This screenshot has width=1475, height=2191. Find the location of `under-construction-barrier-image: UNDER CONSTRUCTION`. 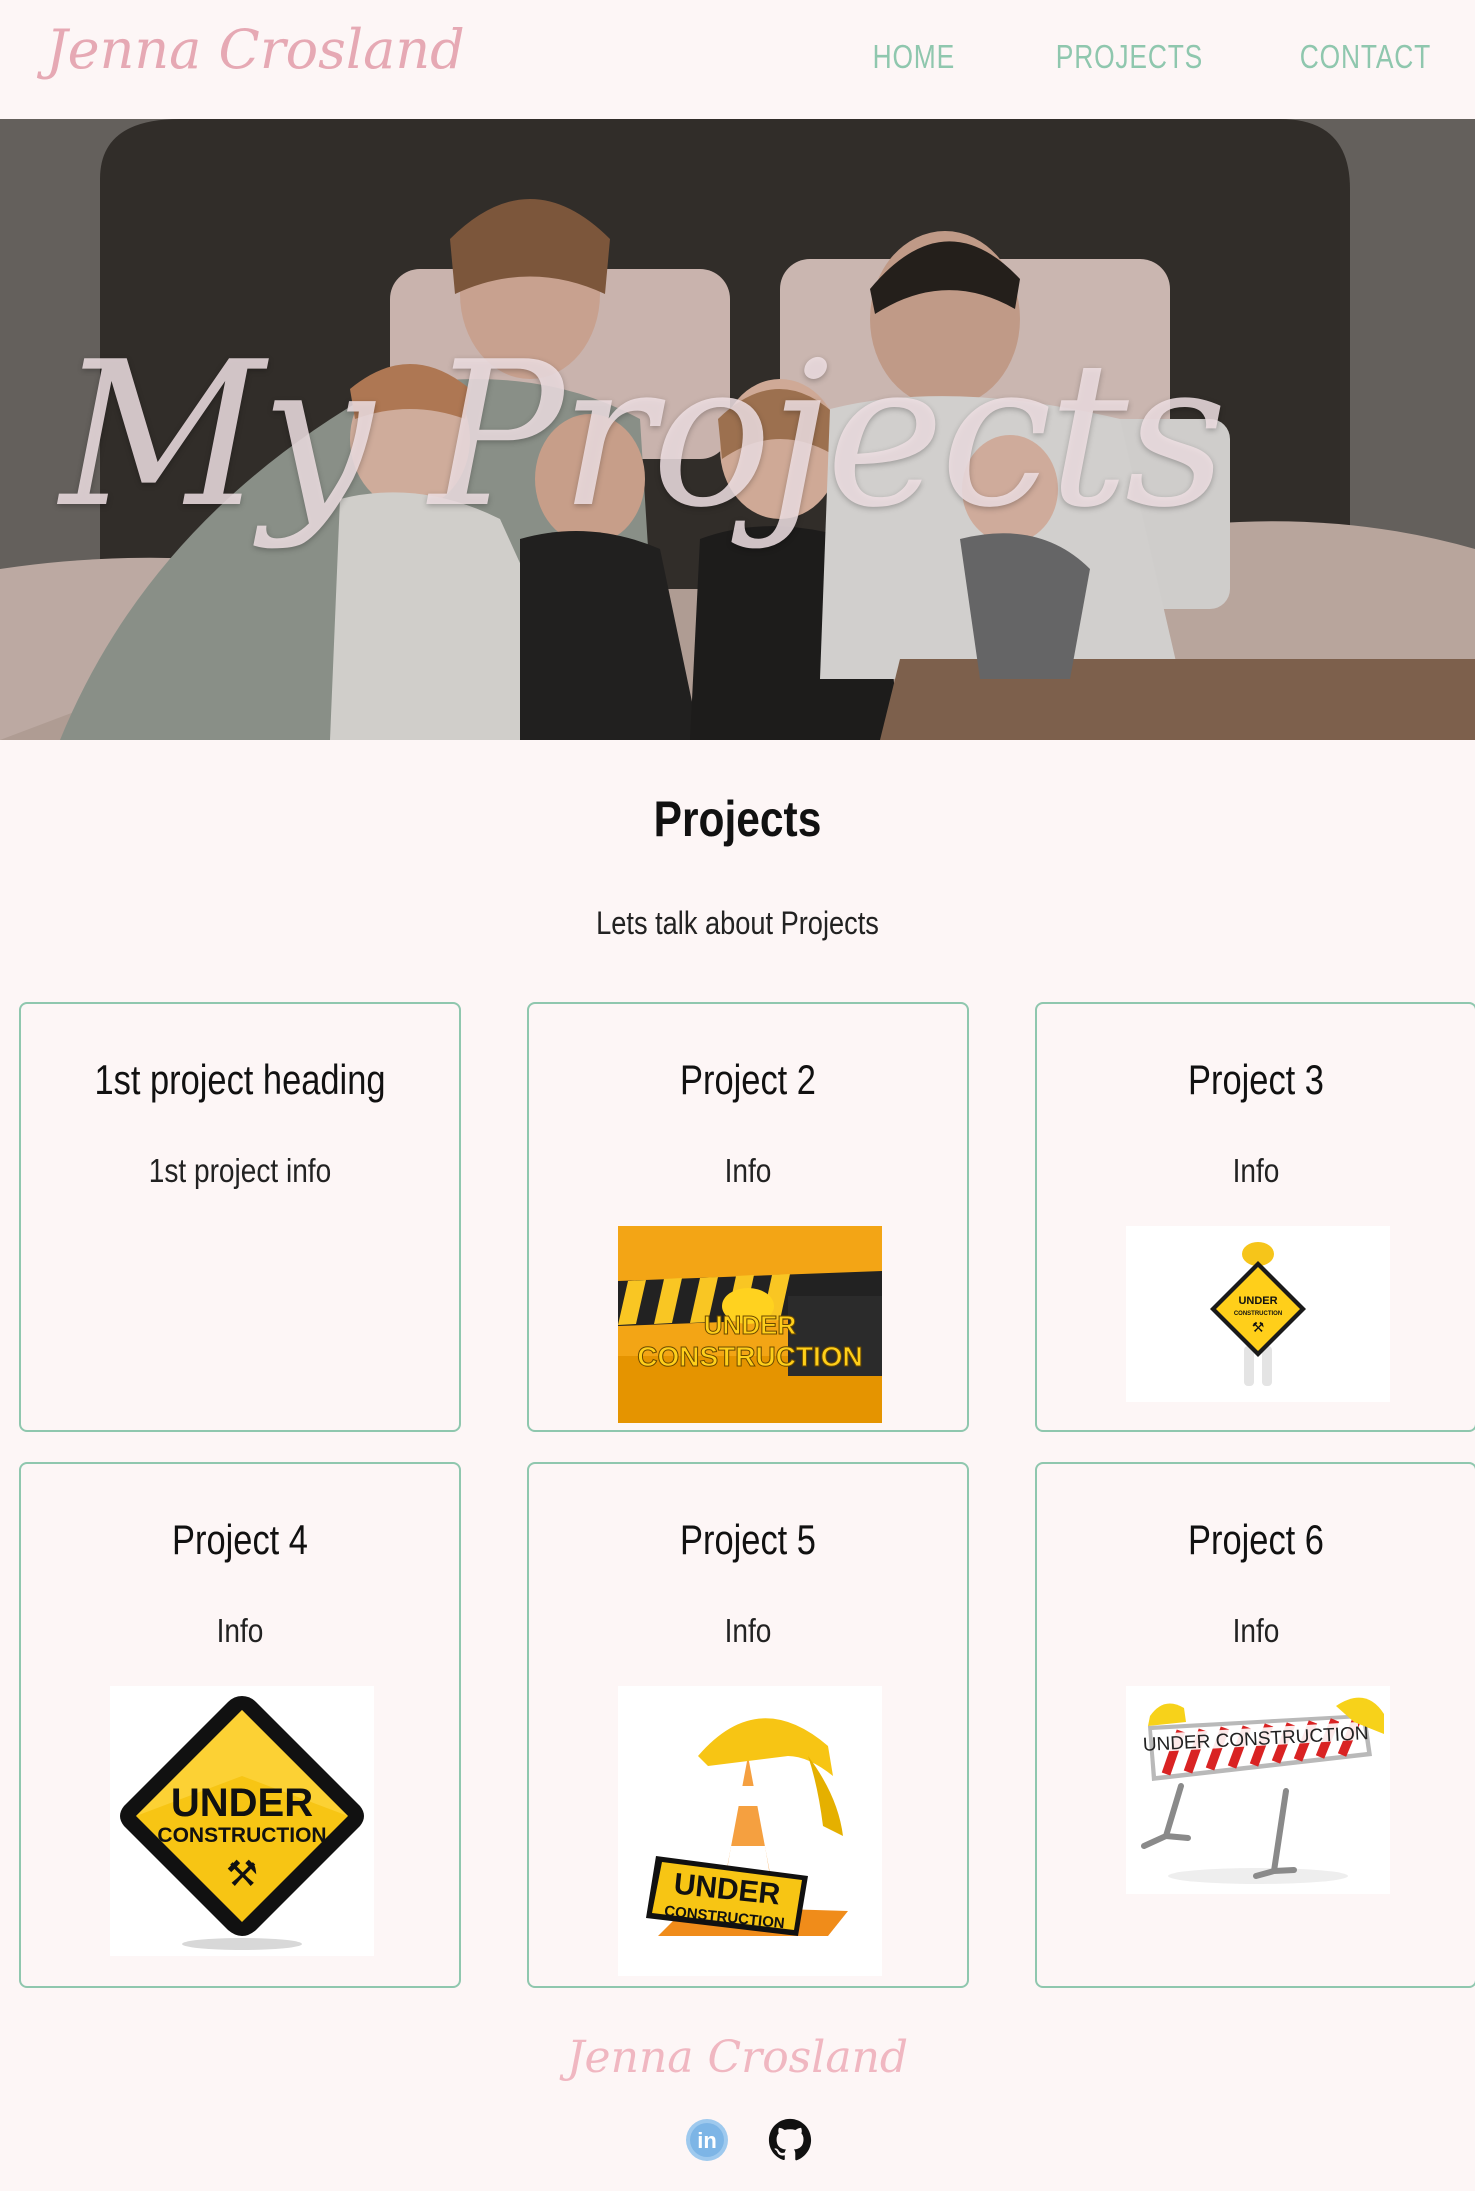

under-construction-barrier-image: UNDER CONSTRUCTION is located at coordinates (1258, 1790).